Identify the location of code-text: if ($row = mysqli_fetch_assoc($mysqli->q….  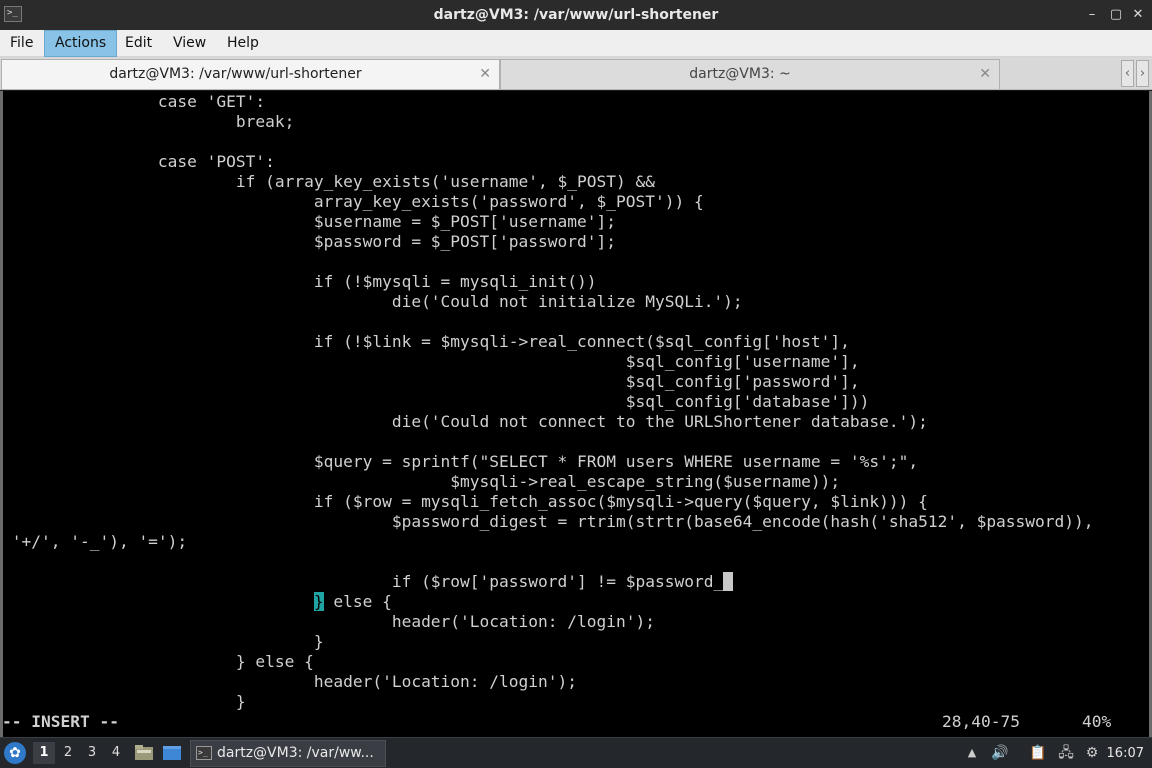
(465, 501).